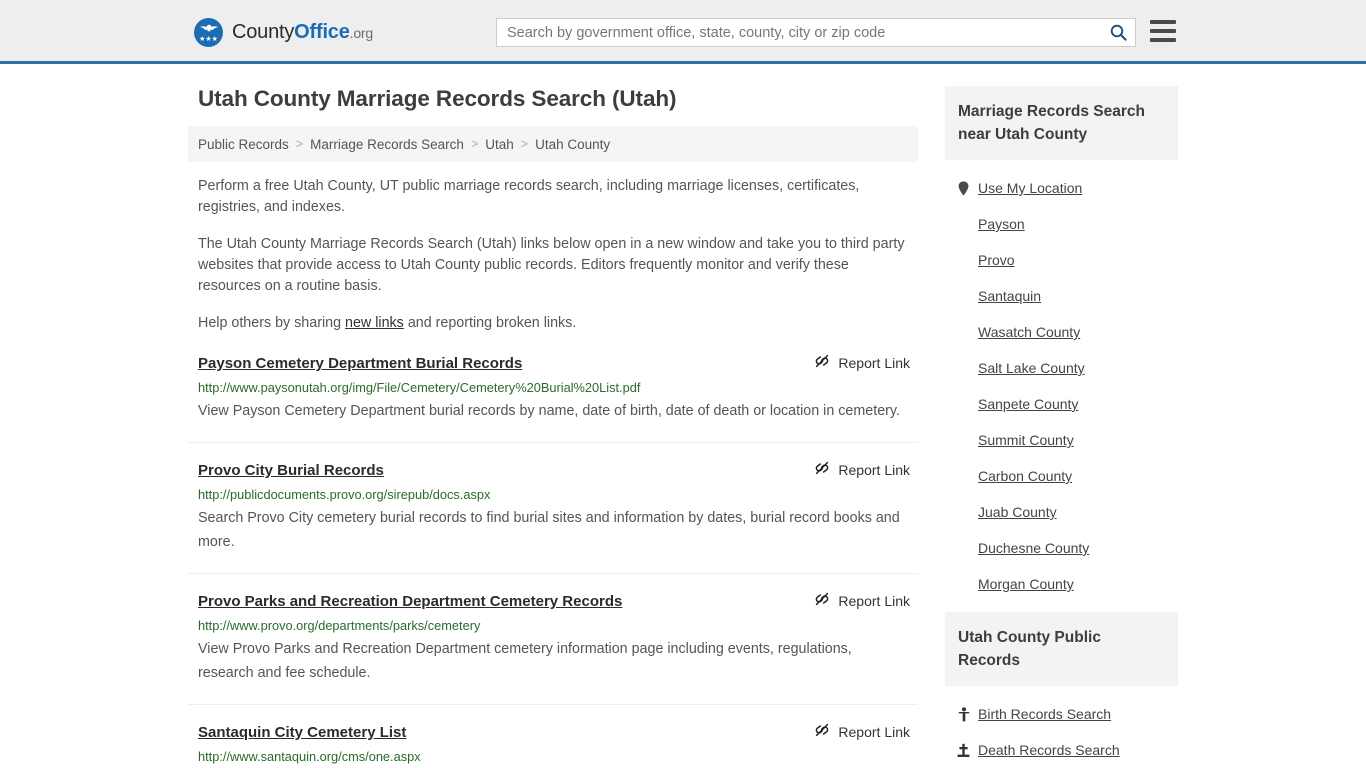  I want to click on sidebar-item-label: Birth Records Search, so click(1044, 714).